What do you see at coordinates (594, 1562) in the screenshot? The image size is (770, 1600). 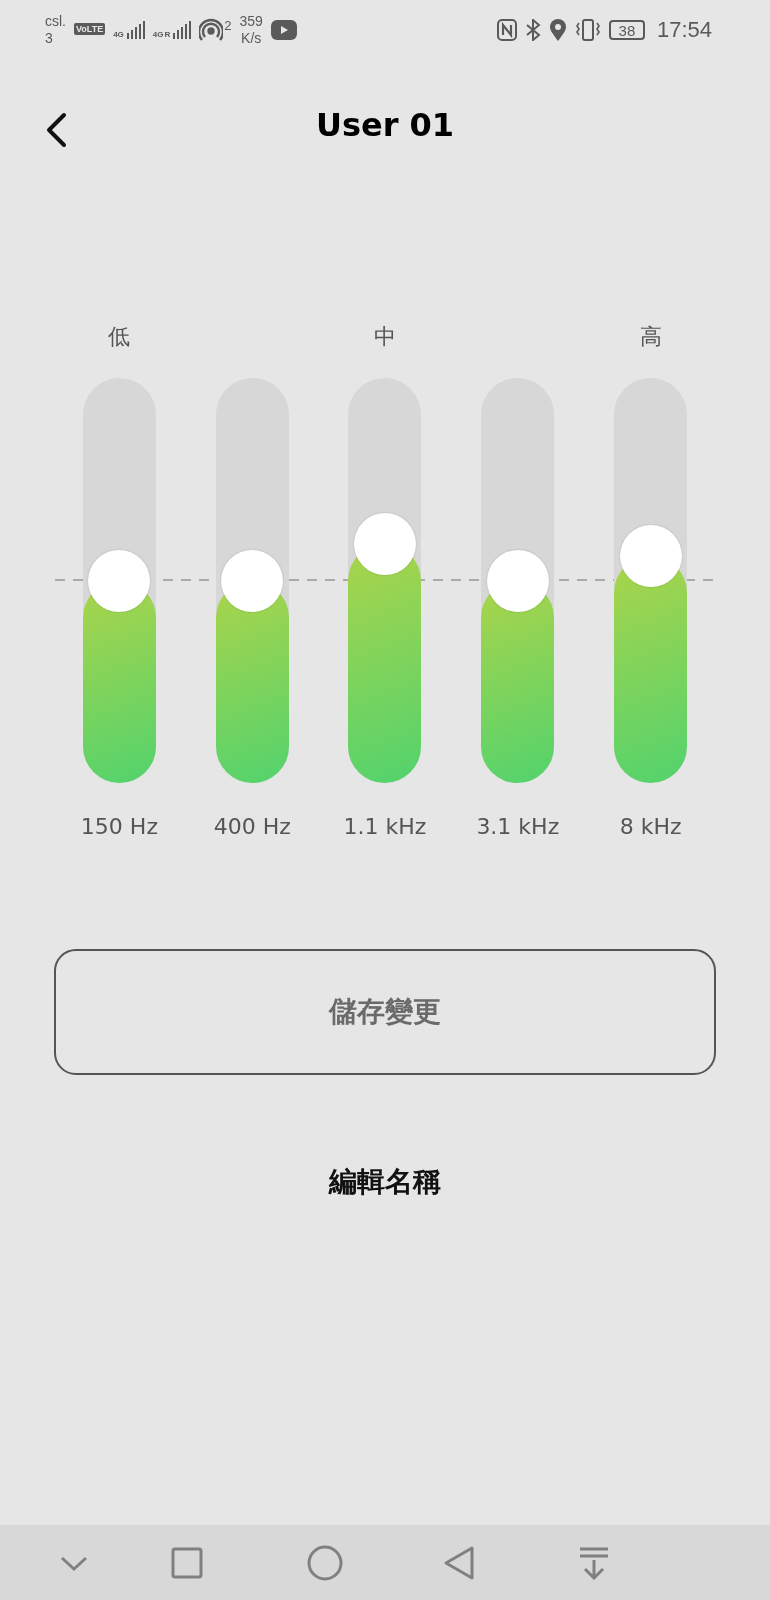 I see `download-icon` at bounding box center [594, 1562].